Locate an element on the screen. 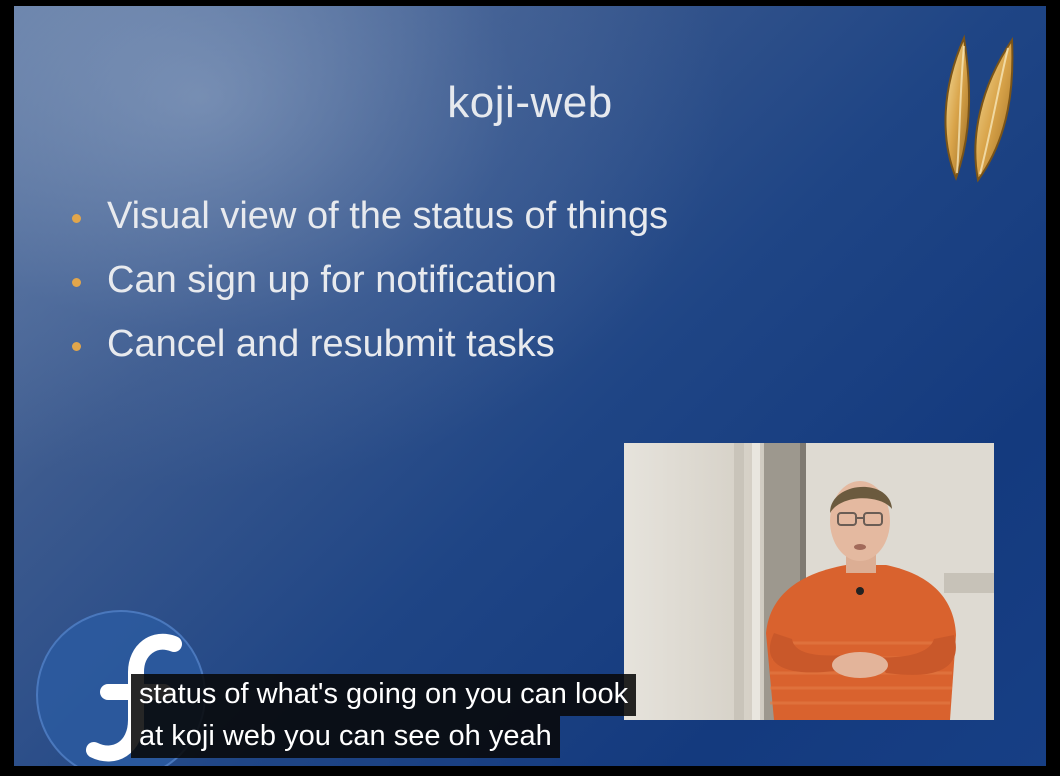 Image resolution: width=1060 pixels, height=776 pixels. bullet-text: Visual view of the status of things is located at coordinates (388, 215).